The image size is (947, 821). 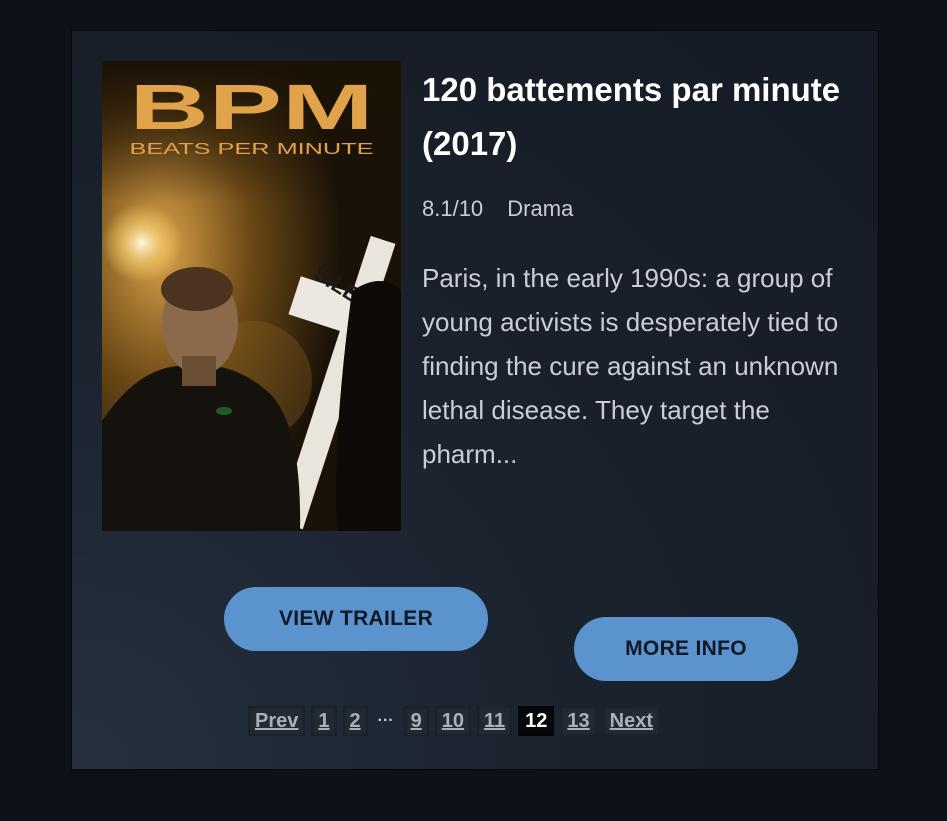 What do you see at coordinates (416, 721) in the screenshot?
I see `pagination-page-9: 9` at bounding box center [416, 721].